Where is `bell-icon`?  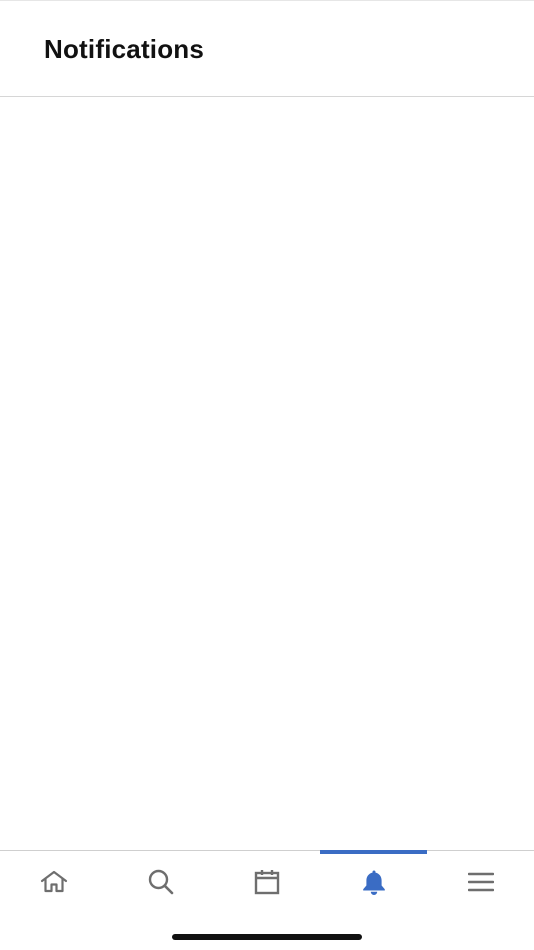
bell-icon is located at coordinates (374, 882).